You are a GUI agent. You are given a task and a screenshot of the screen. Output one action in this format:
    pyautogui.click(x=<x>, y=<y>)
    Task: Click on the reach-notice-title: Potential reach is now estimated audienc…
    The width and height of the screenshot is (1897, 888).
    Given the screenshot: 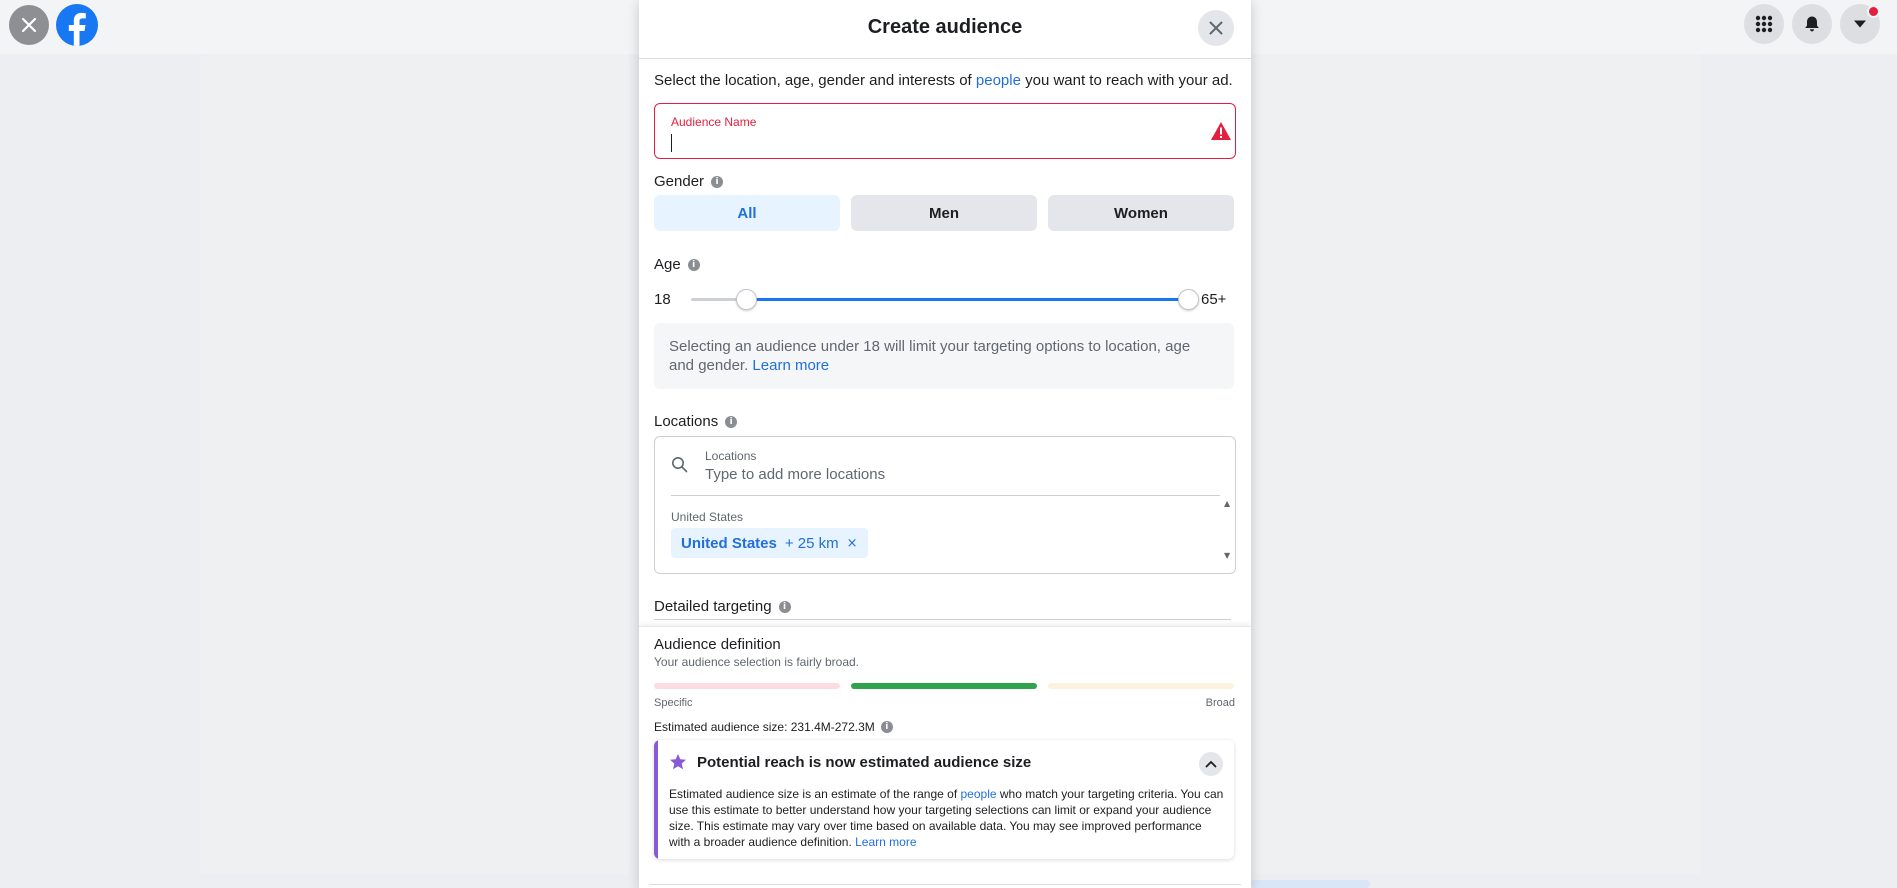 What is the action you would take?
    pyautogui.click(x=864, y=762)
    